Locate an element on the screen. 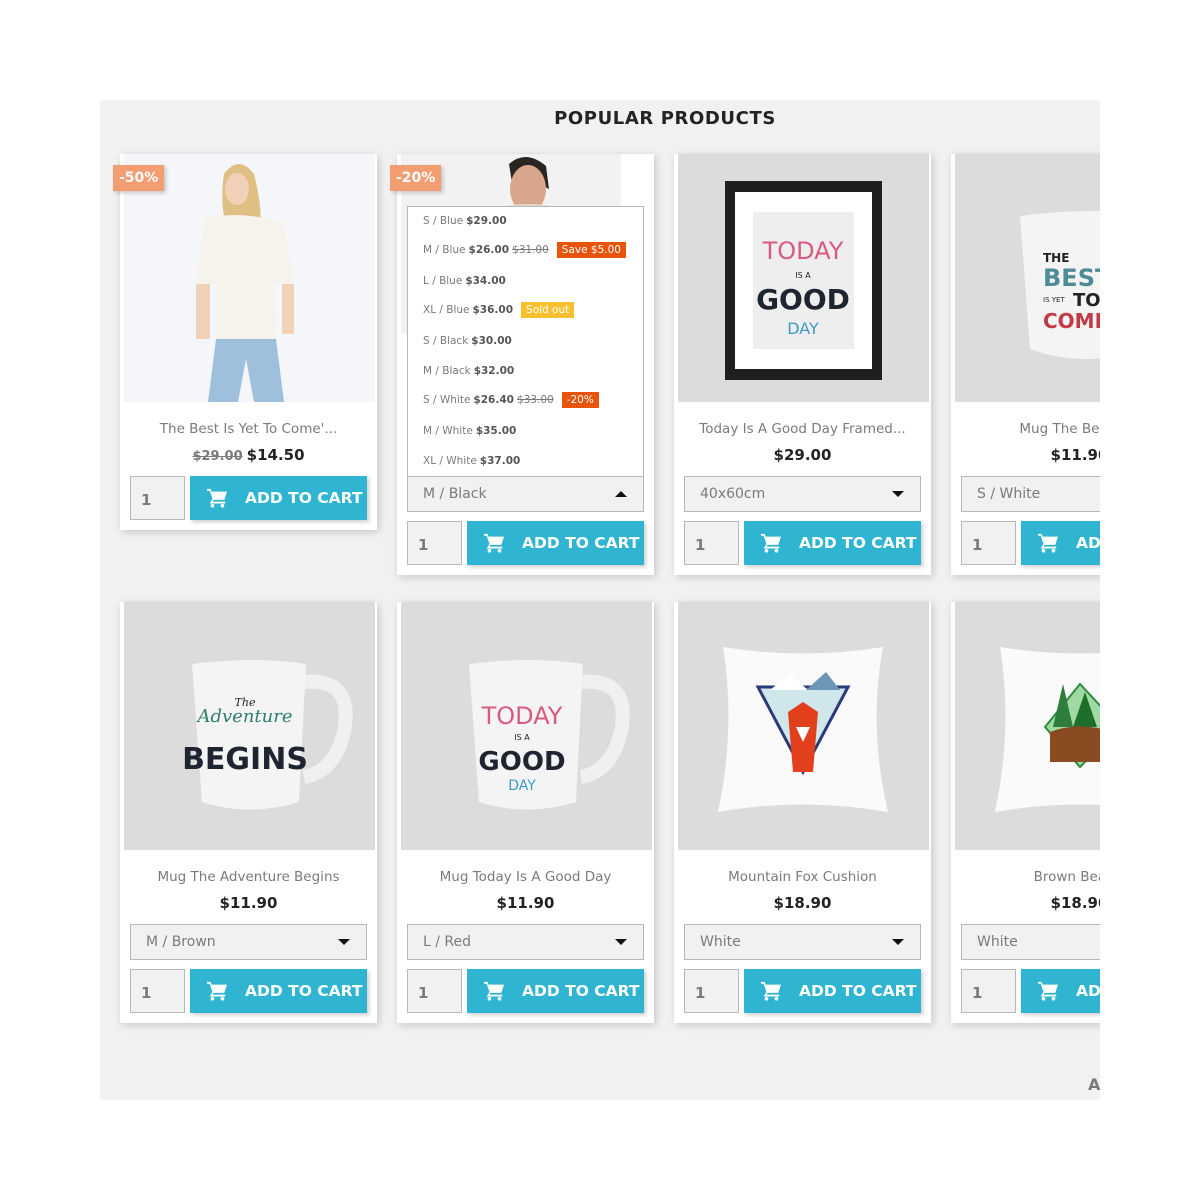 This screenshot has width=1200, height=1200. variant-option: XL / Blue $36.00 Sold out is located at coordinates (499, 310).